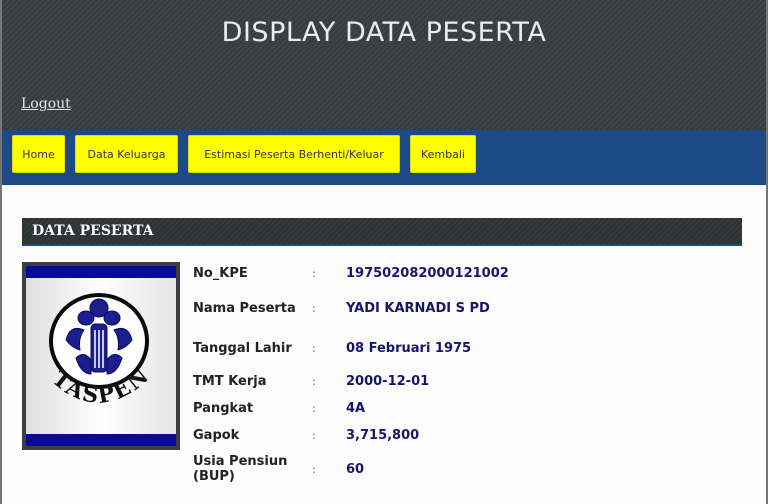 This screenshot has height=504, width=768. Describe the element at coordinates (356, 408) in the screenshot. I see `field-value: 4A` at that location.